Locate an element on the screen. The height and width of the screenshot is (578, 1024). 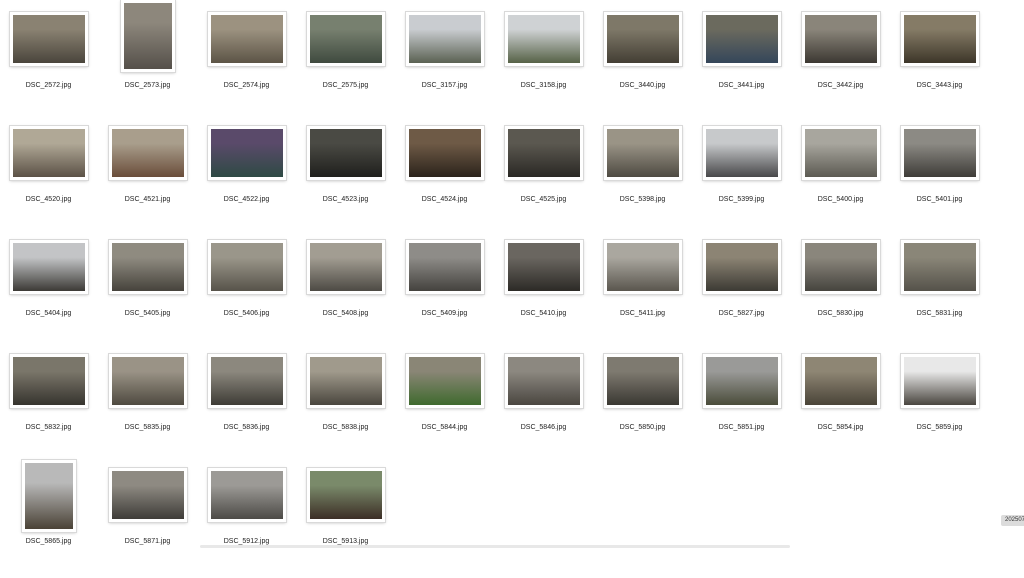
file-item: DSC_3441.jpg is located at coordinates (741, 65).